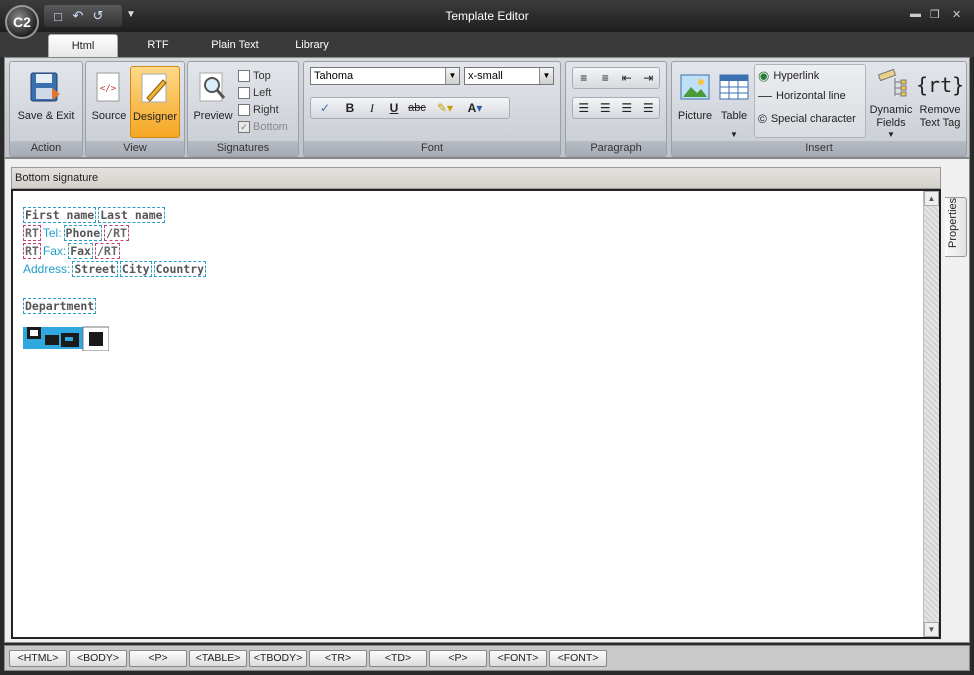 This screenshot has height=675, width=974. I want to click on designer-button: Designer, so click(155, 102).